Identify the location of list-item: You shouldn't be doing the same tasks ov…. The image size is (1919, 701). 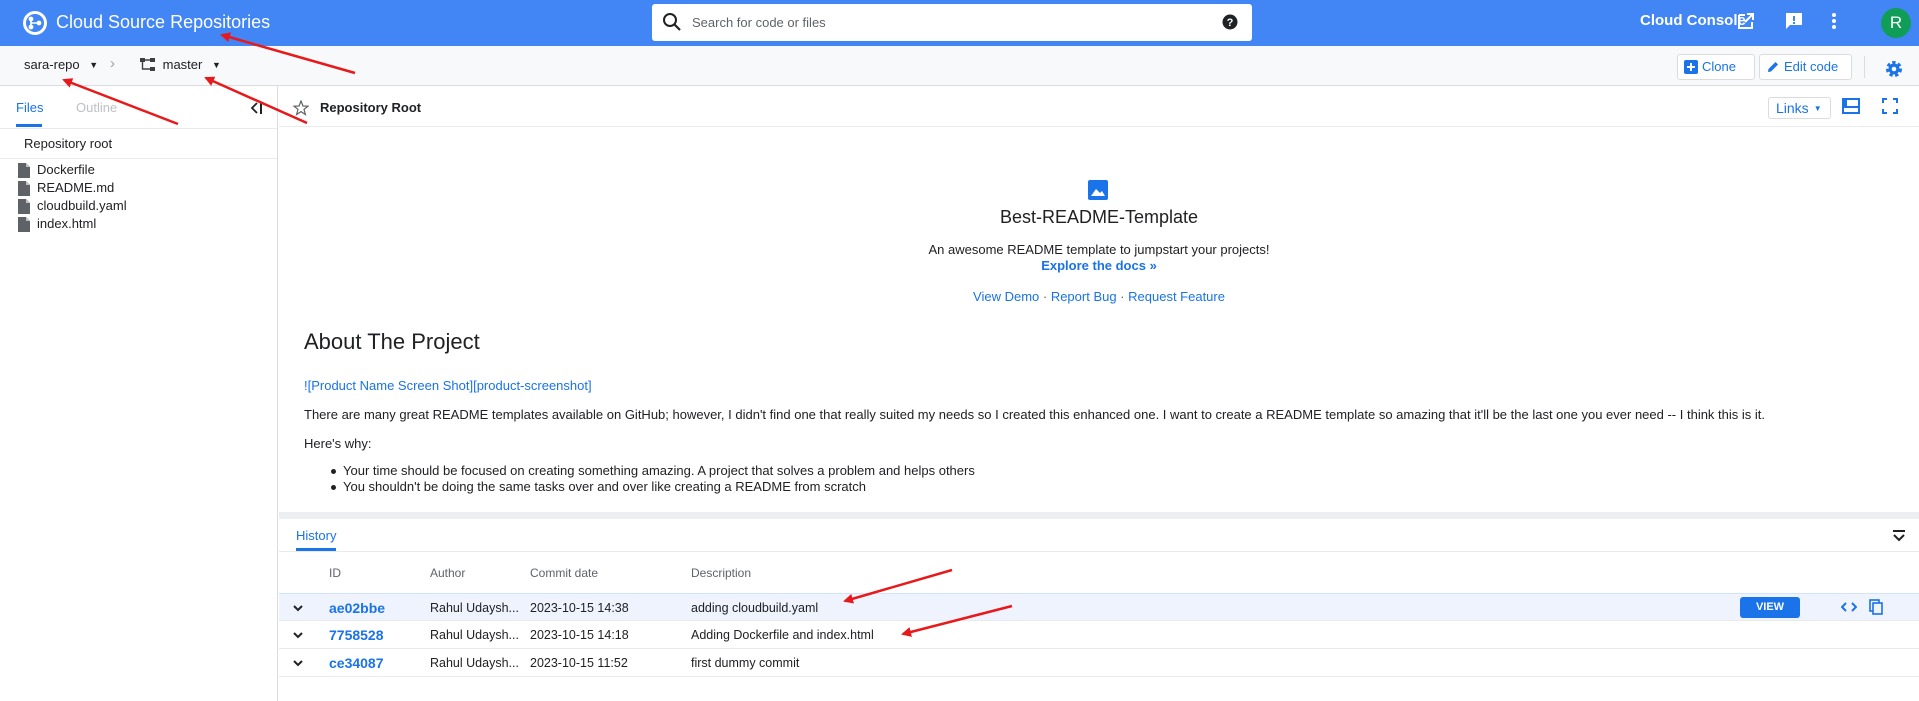
(653, 487).